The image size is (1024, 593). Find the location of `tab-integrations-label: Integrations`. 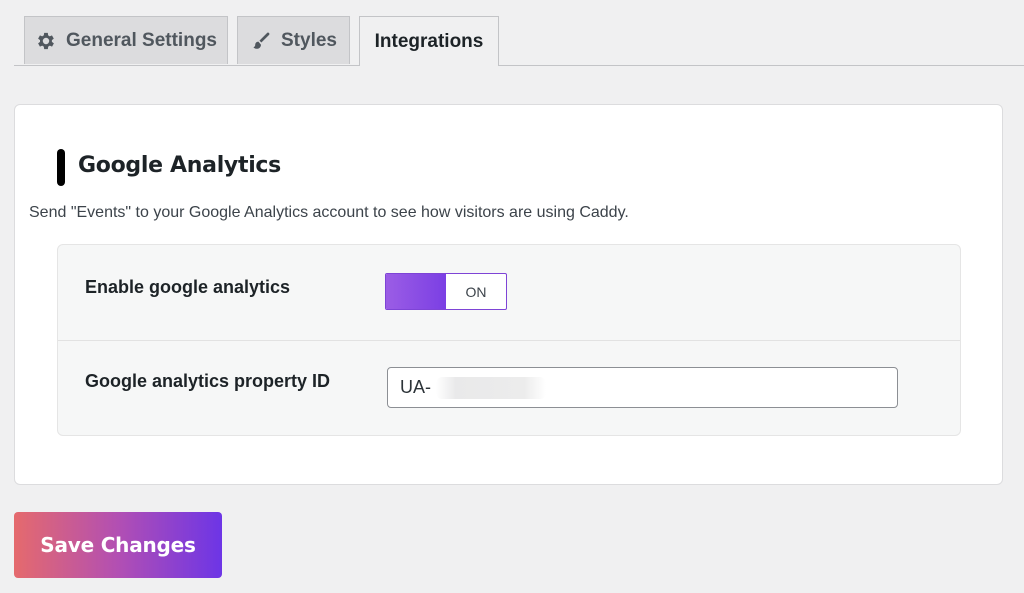

tab-integrations-label: Integrations is located at coordinates (429, 41).